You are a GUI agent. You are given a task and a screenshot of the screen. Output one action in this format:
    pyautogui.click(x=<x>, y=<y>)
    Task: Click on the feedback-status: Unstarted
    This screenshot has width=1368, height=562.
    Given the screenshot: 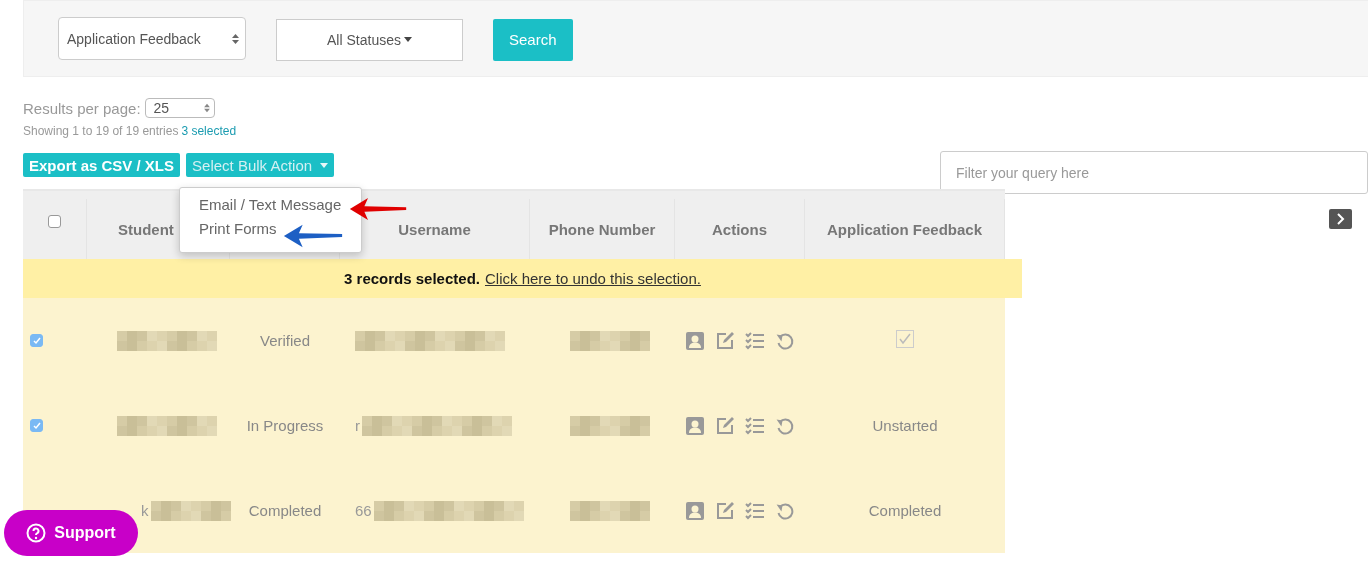 What is the action you would take?
    pyautogui.click(x=905, y=425)
    